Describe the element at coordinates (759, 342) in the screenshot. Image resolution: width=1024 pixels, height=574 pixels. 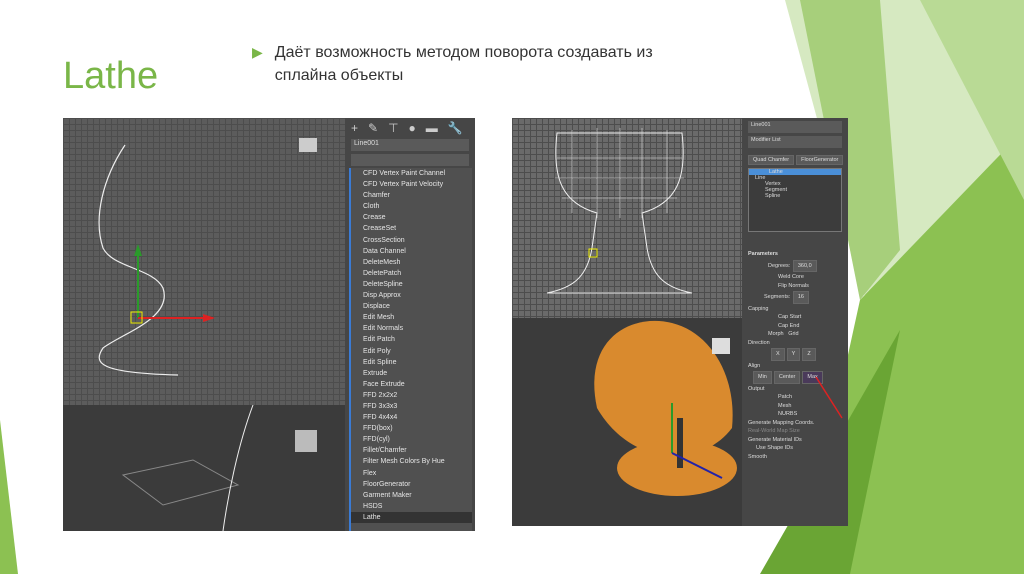
I see `direction-label: Direction` at that location.